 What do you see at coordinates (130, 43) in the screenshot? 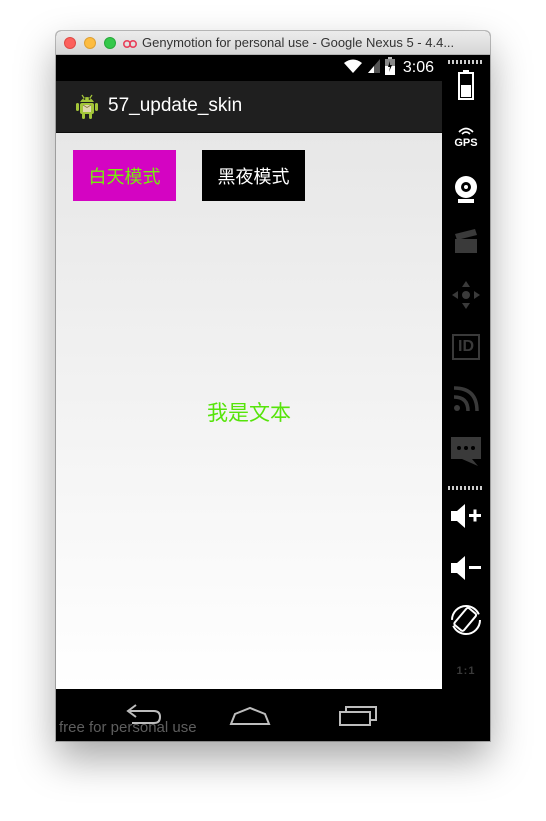
I see `genymotion-logo-icon` at bounding box center [130, 43].